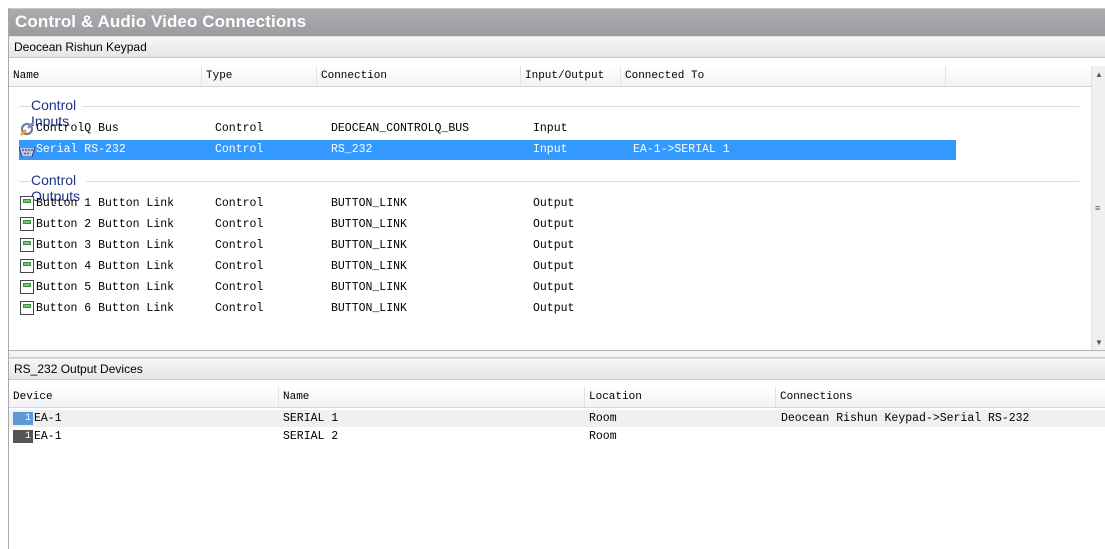 The width and height of the screenshot is (1105, 549). What do you see at coordinates (680, 397) in the screenshot?
I see `column-header-location: Location` at bounding box center [680, 397].